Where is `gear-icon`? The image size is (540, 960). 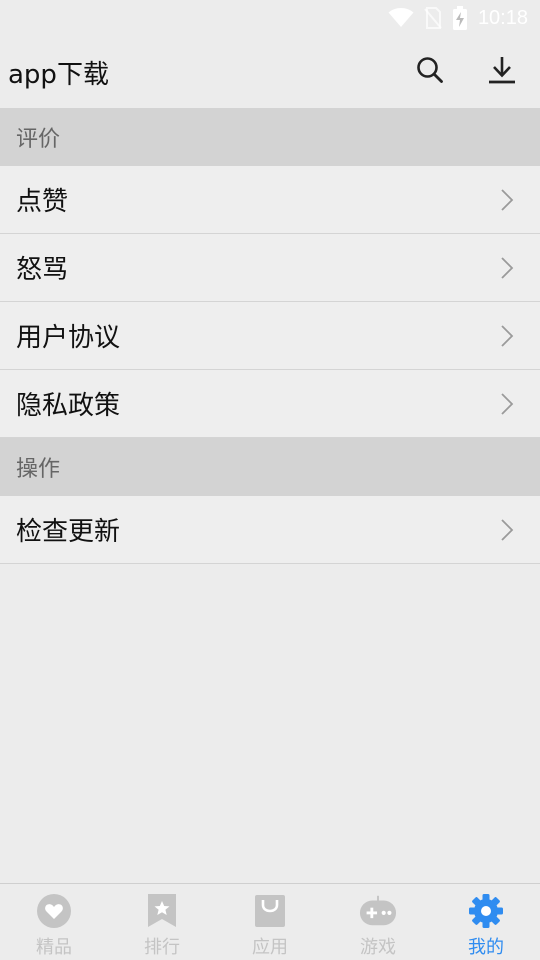
gear-icon is located at coordinates (486, 911).